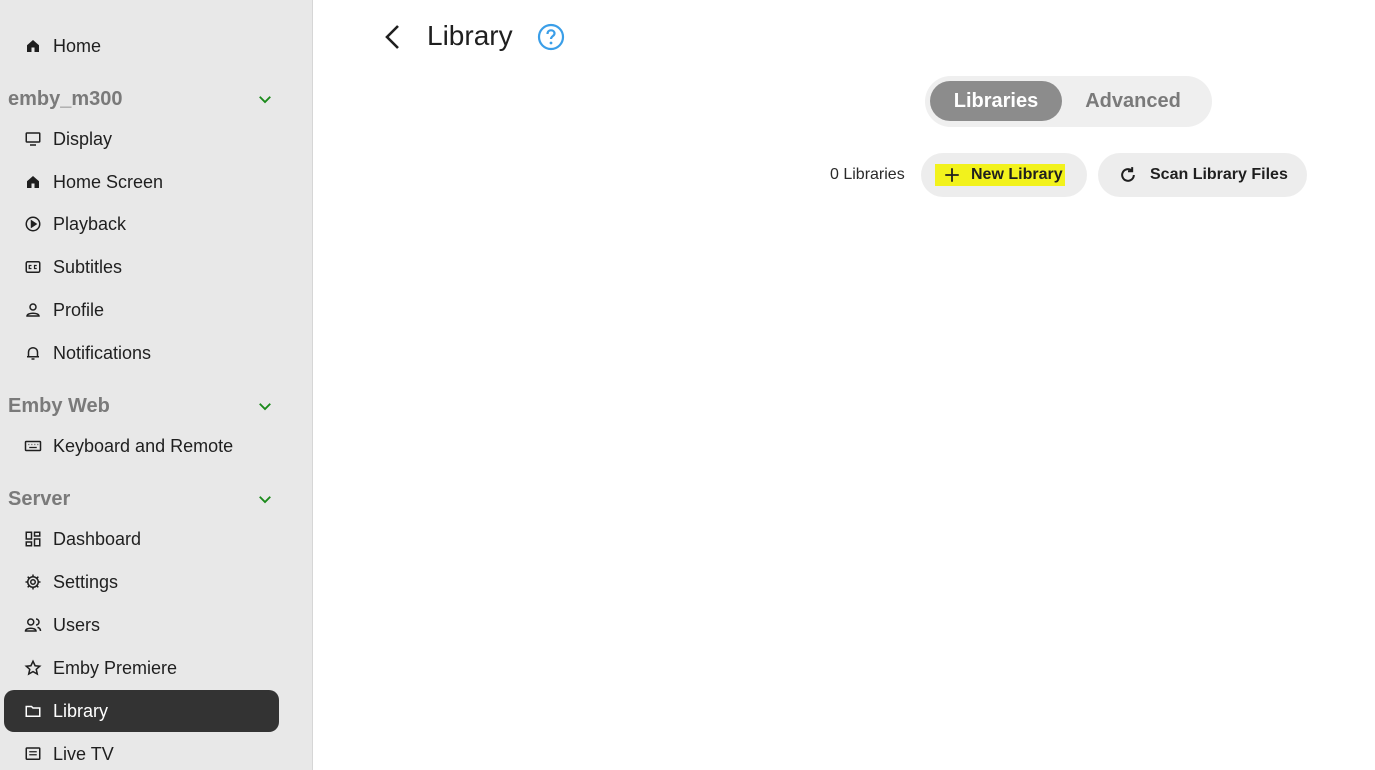 This screenshot has height=770, width=1375. Describe the element at coordinates (1133, 101) in the screenshot. I see `tab-advanced: Advanced` at that location.